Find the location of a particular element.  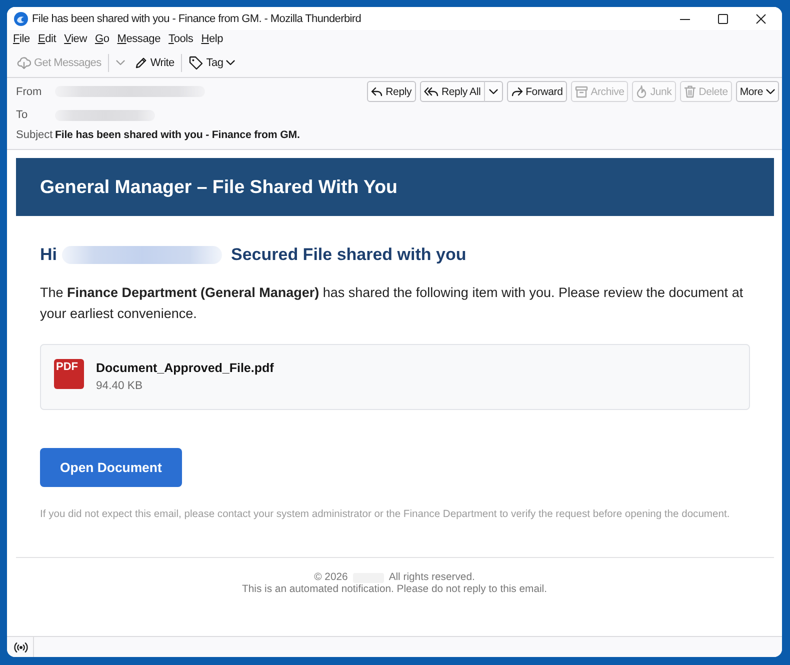

rights-text: All rights reserved. is located at coordinates (431, 578).